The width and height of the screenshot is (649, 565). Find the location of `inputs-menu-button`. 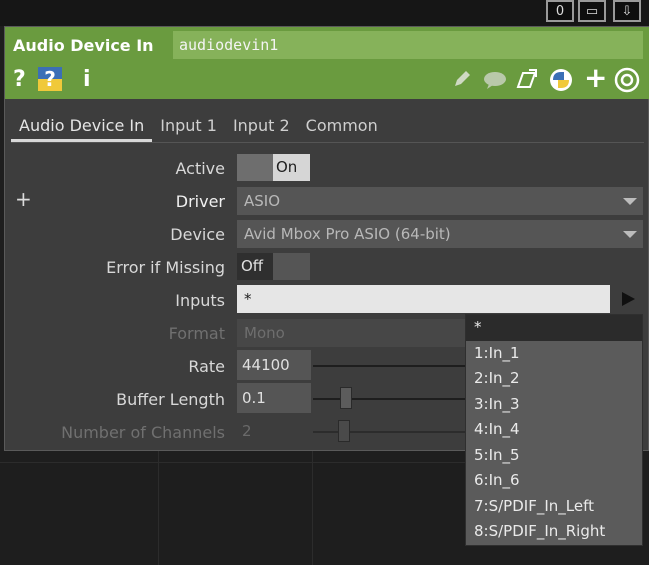

inputs-menu-button is located at coordinates (628, 299).